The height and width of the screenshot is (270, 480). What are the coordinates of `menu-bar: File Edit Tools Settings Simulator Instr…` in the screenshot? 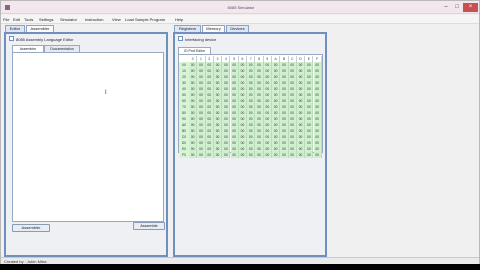 It's located at (240, 19).